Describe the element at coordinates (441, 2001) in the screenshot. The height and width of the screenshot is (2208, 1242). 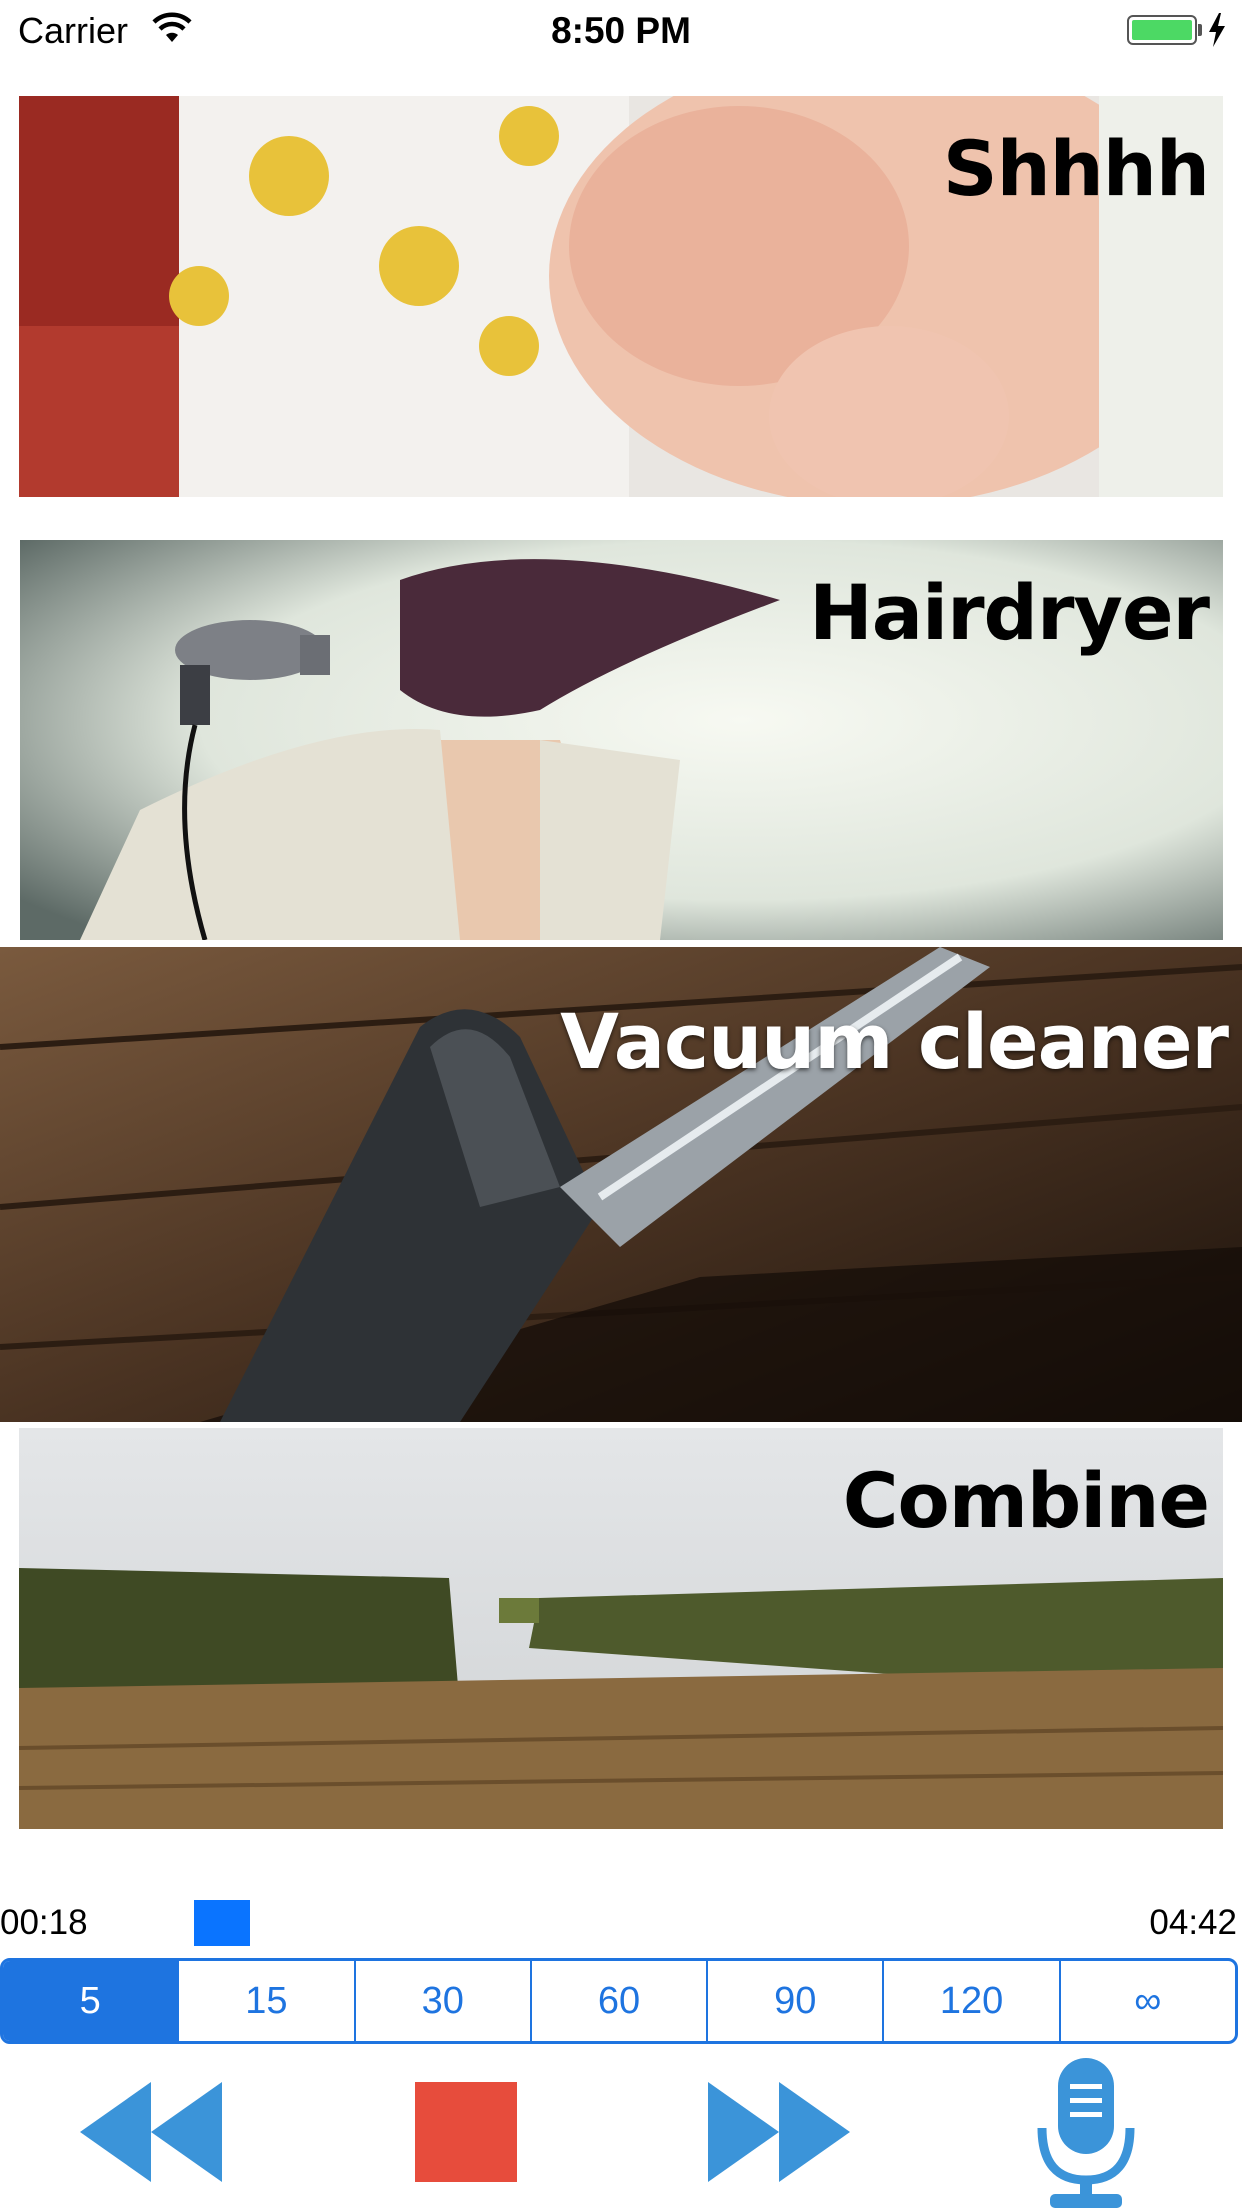
I see `duration-option-30: 30` at that location.